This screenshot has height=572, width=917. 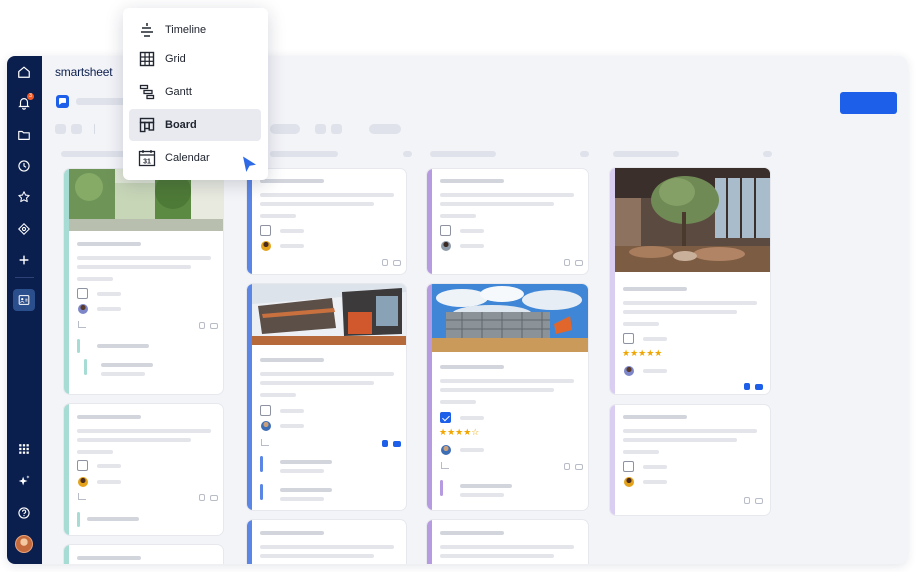 What do you see at coordinates (175, 59) in the screenshot?
I see `menu-item-label: Grid` at bounding box center [175, 59].